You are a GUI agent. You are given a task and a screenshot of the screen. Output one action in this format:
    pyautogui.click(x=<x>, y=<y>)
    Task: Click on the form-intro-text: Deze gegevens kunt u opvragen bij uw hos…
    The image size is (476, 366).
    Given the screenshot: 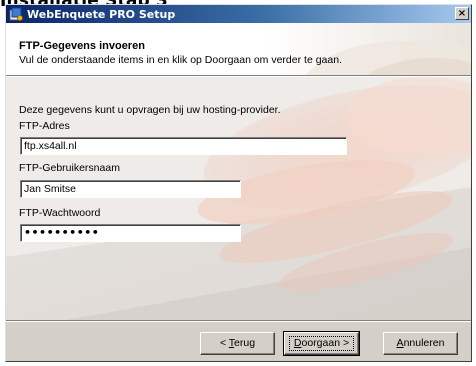 What is the action you would take?
    pyautogui.click(x=150, y=110)
    